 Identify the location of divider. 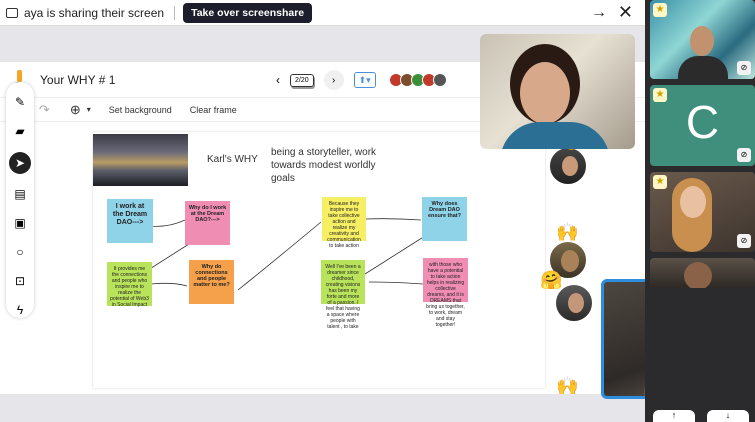
(175, 12).